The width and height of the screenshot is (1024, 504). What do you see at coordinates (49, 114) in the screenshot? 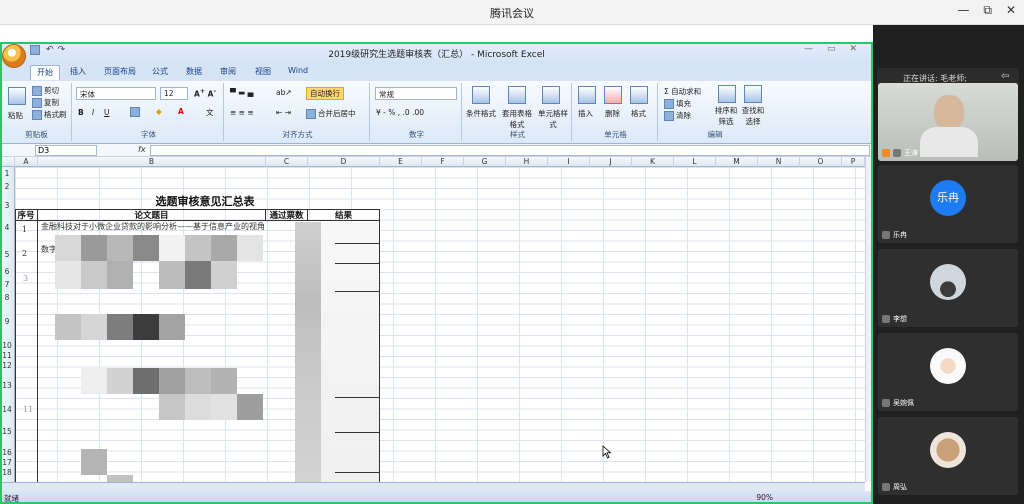
I see `format-painter-button: 格式刷` at bounding box center [49, 114].